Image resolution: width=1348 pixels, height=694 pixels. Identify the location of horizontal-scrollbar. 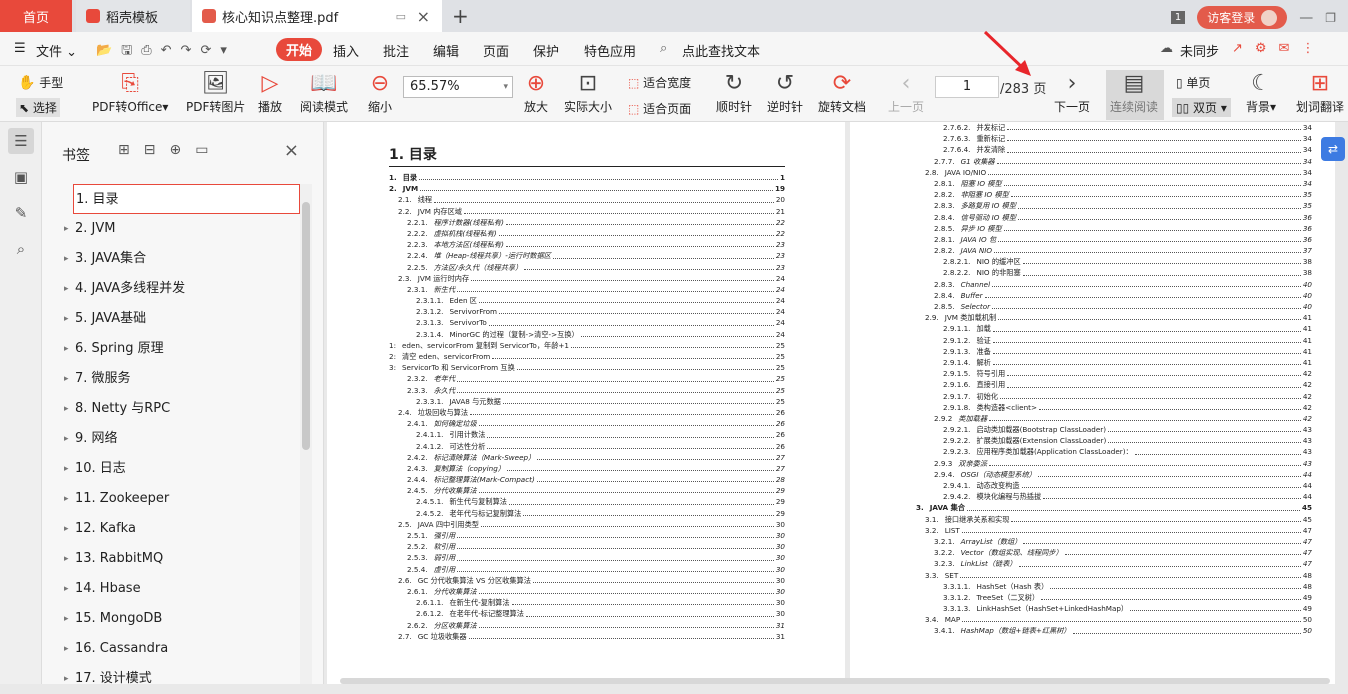
(835, 681).